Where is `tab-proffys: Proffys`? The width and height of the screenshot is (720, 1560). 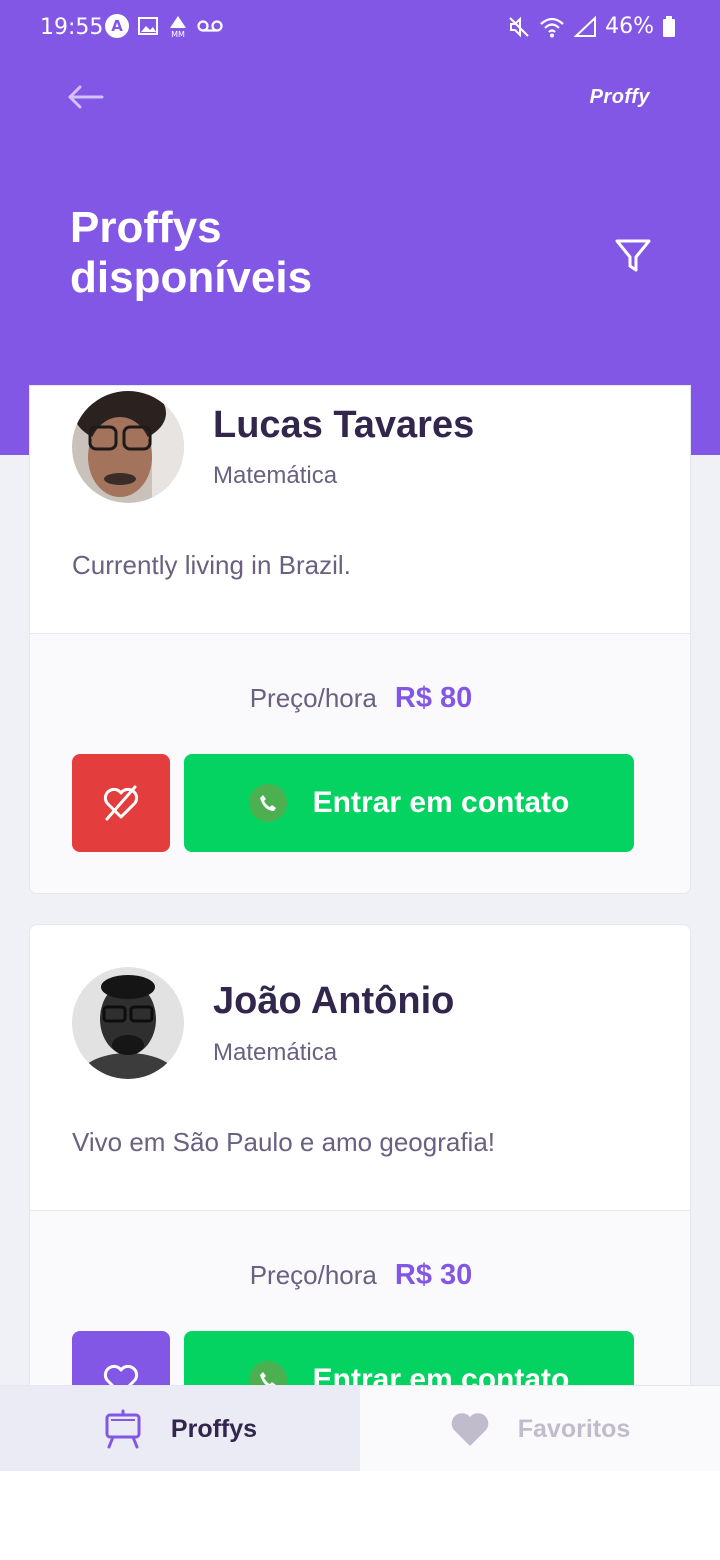 tab-proffys: Proffys is located at coordinates (180, 1429).